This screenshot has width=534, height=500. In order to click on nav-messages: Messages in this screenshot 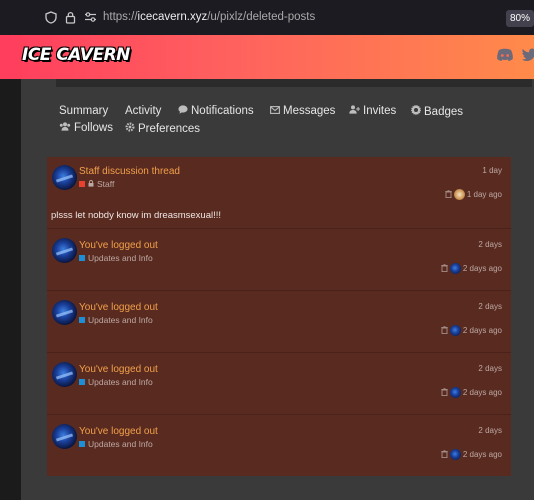, I will do `click(302, 111)`.